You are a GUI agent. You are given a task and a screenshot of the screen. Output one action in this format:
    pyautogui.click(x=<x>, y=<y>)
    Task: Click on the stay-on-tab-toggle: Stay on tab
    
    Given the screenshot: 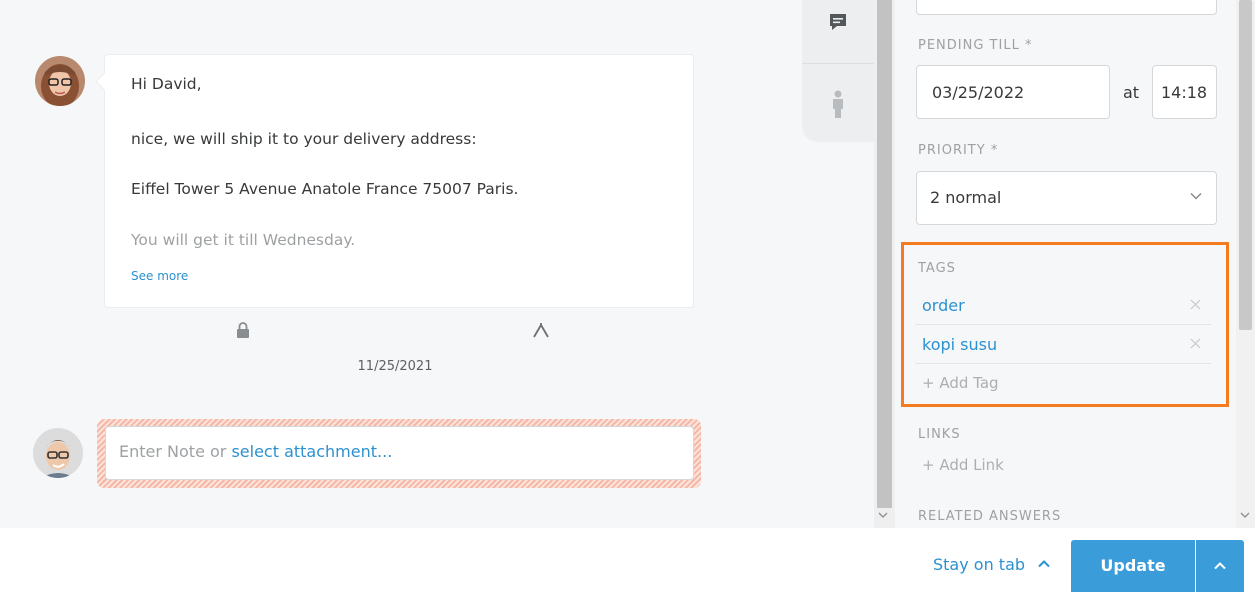 What is the action you would take?
    pyautogui.click(x=991, y=564)
    